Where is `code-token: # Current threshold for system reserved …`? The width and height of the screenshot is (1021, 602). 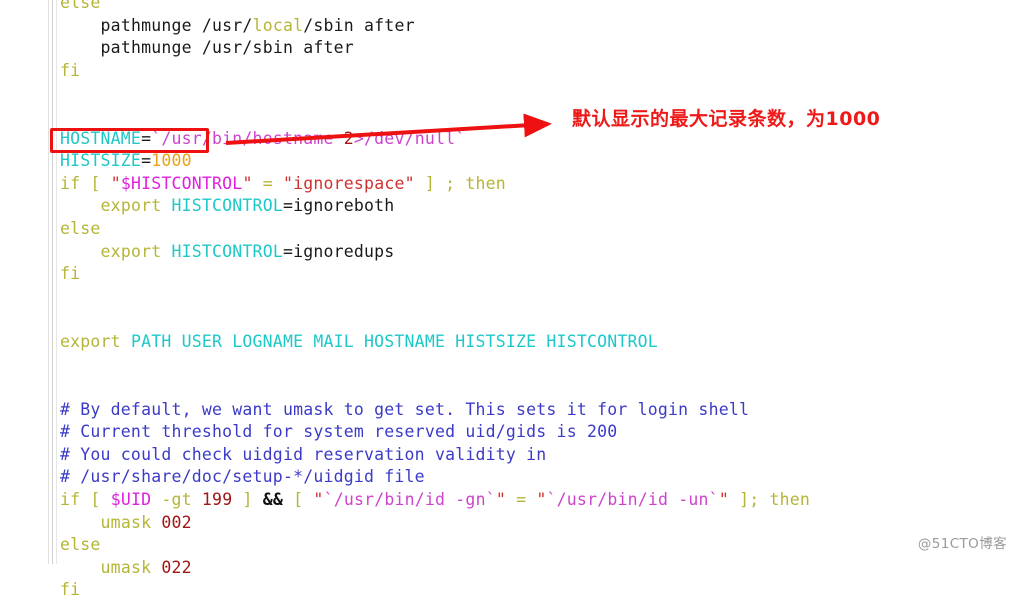 code-token: # Current threshold for system reserved … is located at coordinates (339, 432).